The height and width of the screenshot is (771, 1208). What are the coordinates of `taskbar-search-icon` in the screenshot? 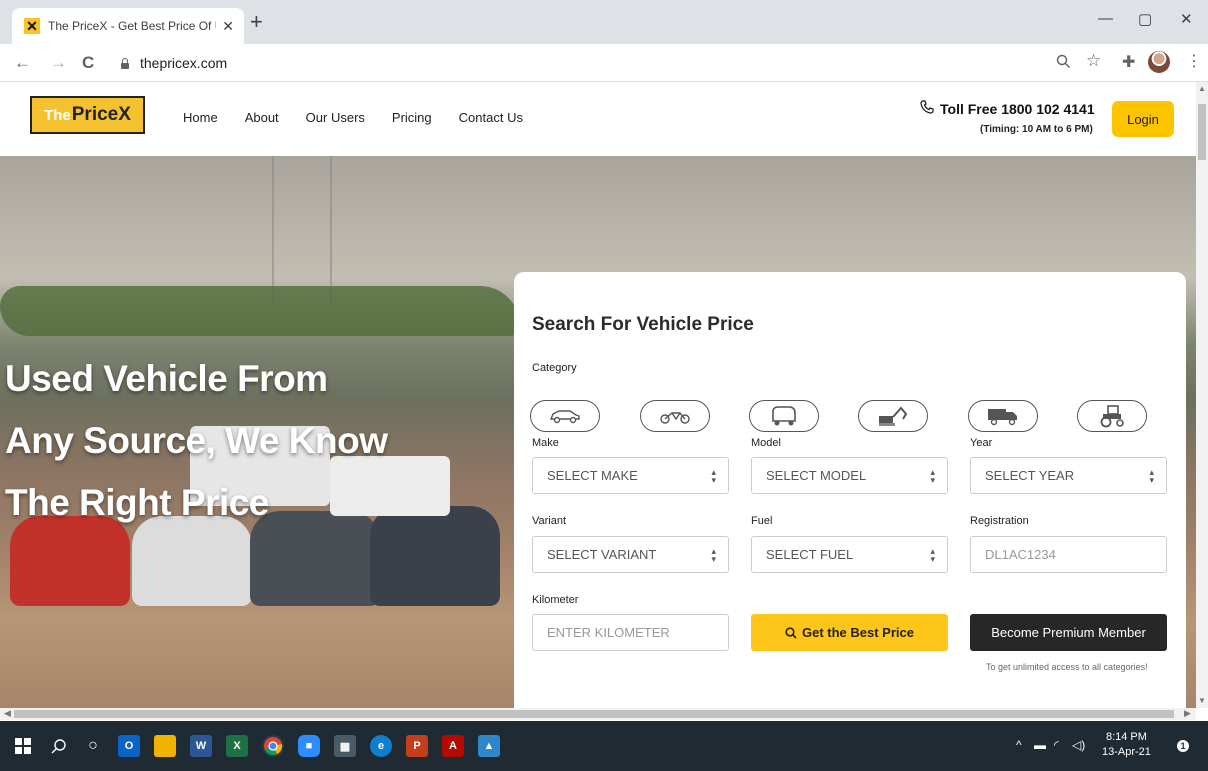 It's located at (59, 746).